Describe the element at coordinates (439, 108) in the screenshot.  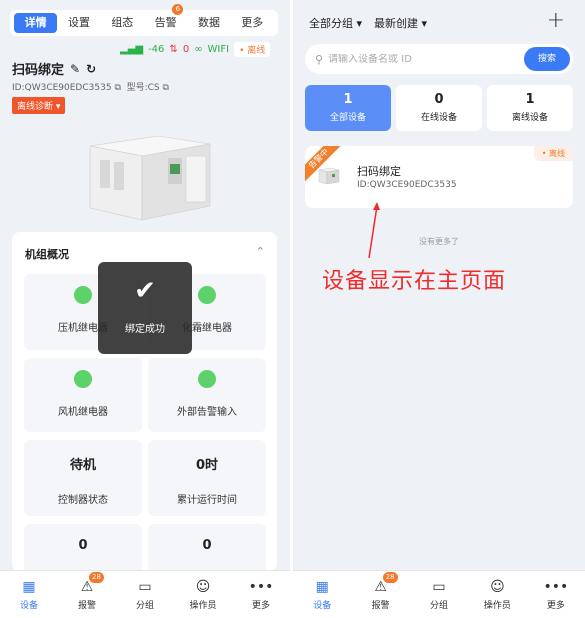
I see `stat-online-devices: 0 在线设备` at that location.